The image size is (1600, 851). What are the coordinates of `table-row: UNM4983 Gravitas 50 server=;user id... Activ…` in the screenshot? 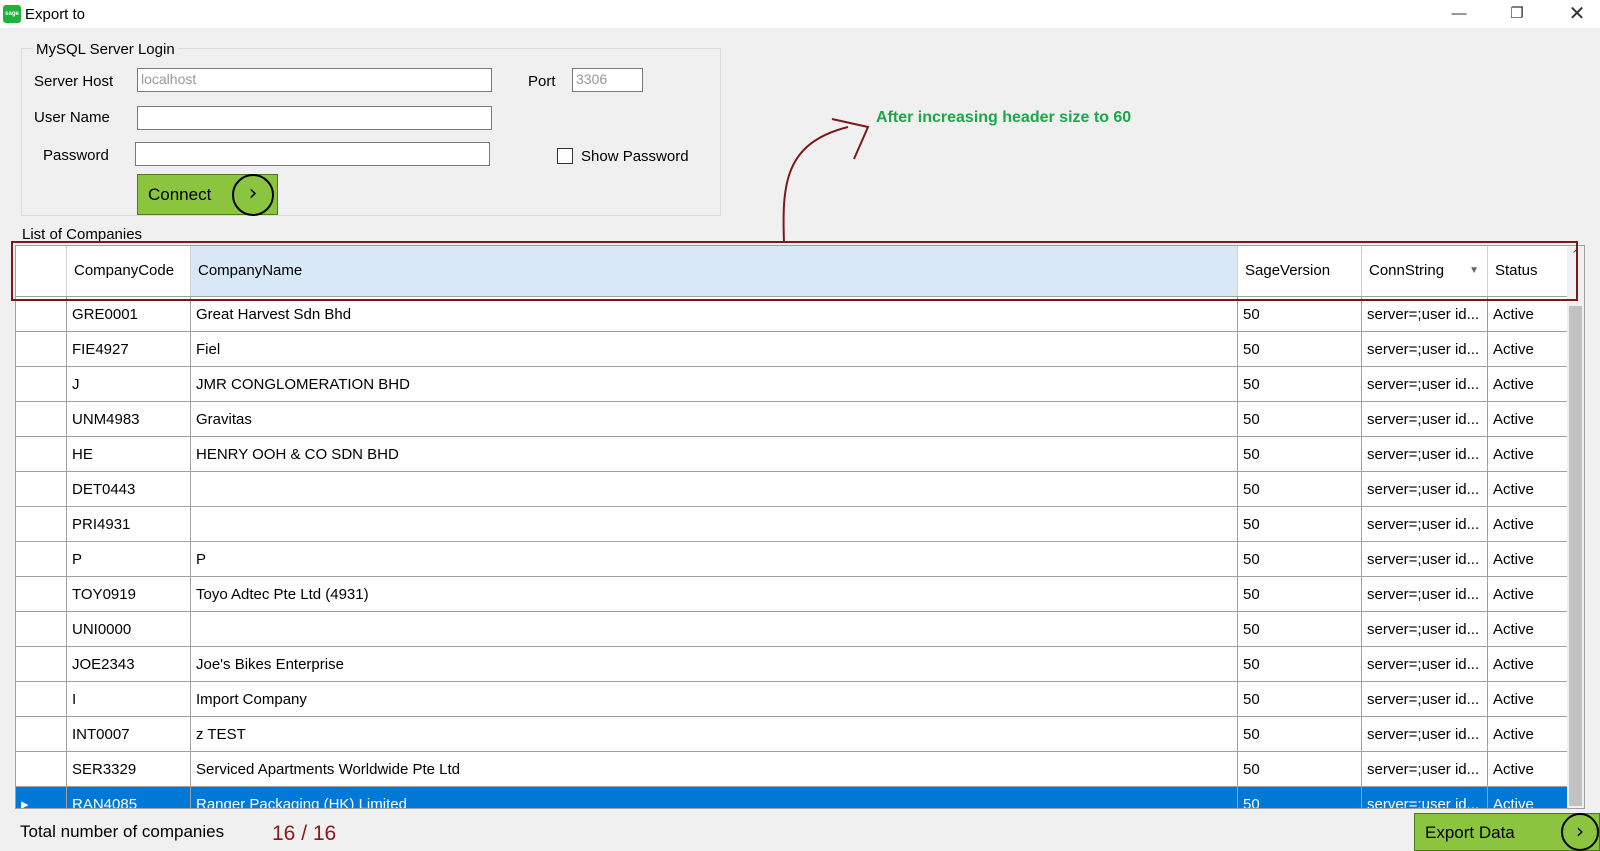 It's located at (800, 419).